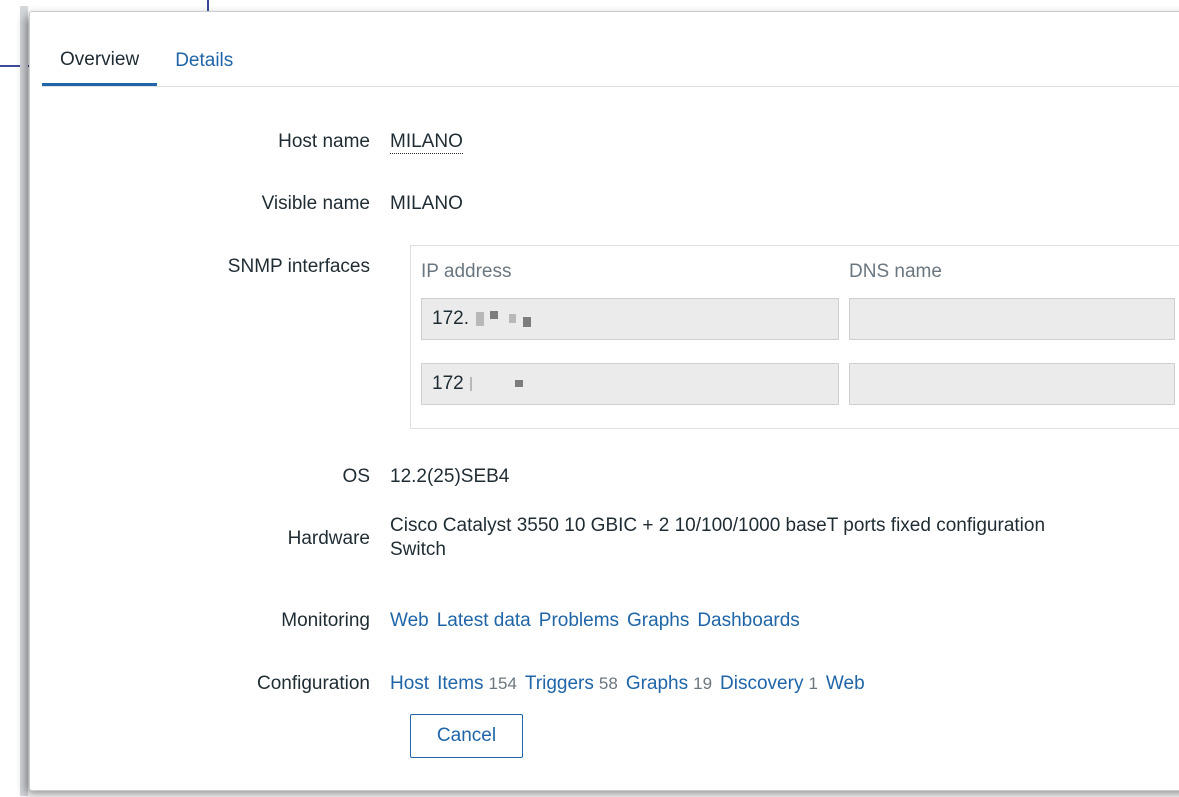  What do you see at coordinates (315, 203) in the screenshot?
I see `visible-name-label: Visible name` at bounding box center [315, 203].